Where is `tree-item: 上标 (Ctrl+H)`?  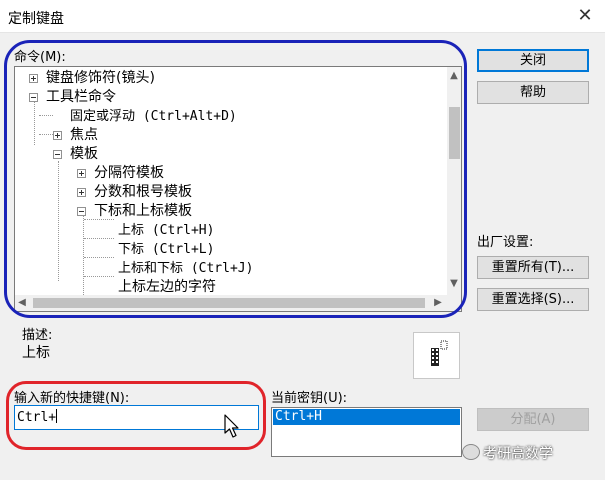
tree-item: 上标 (Ctrl+H) is located at coordinates (166, 230).